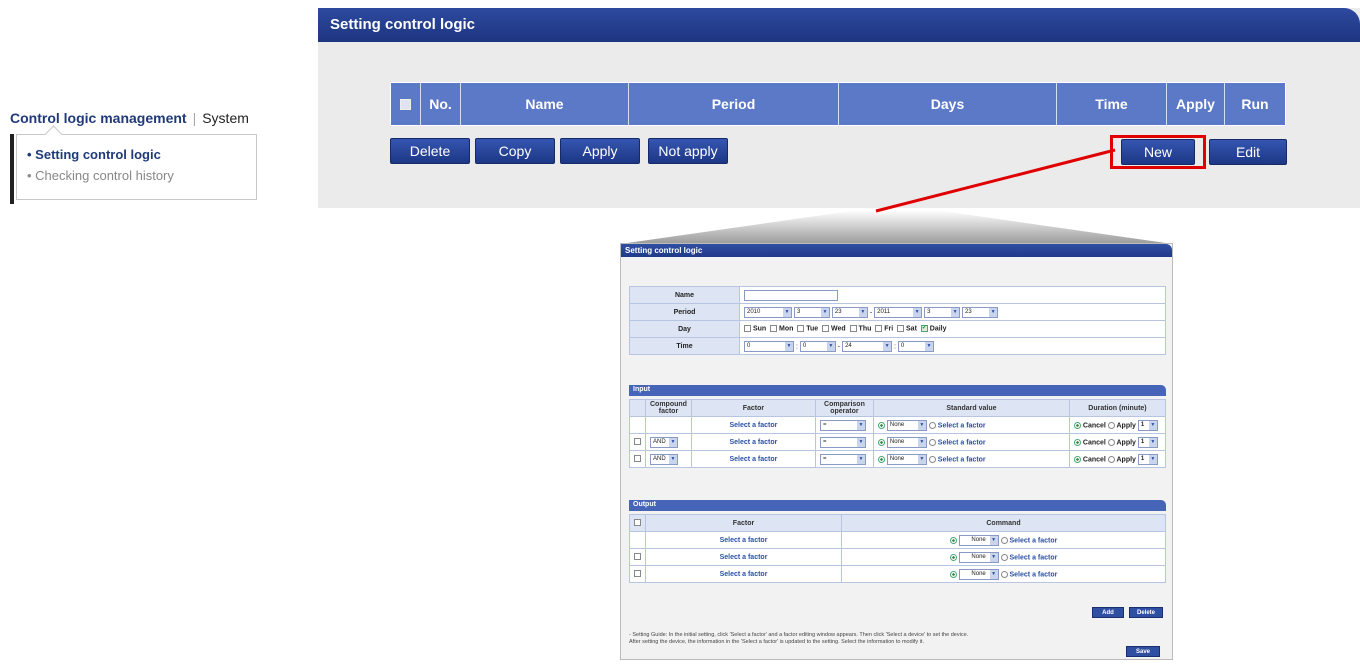 This screenshot has width=1360, height=668. I want to click on output-select-all-cell, so click(637, 523).